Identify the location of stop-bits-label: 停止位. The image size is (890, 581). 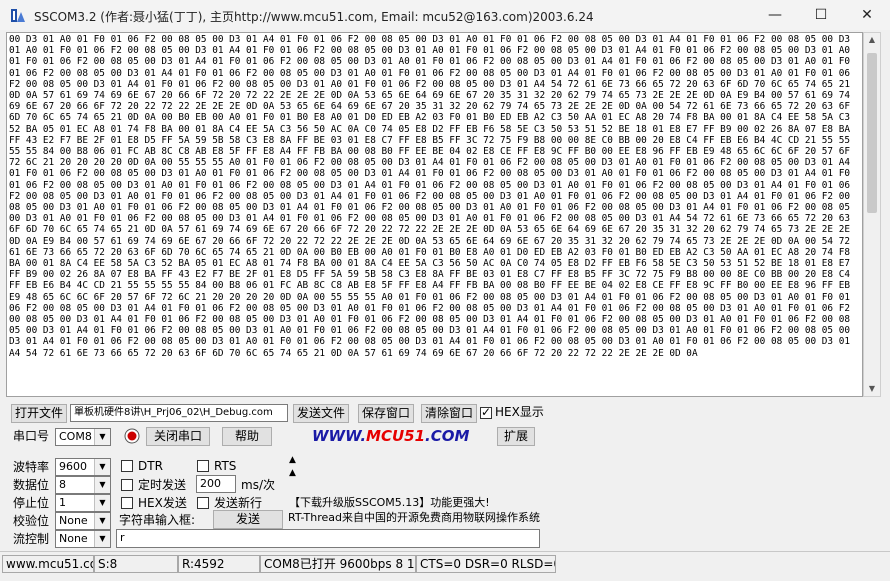
(31, 503).